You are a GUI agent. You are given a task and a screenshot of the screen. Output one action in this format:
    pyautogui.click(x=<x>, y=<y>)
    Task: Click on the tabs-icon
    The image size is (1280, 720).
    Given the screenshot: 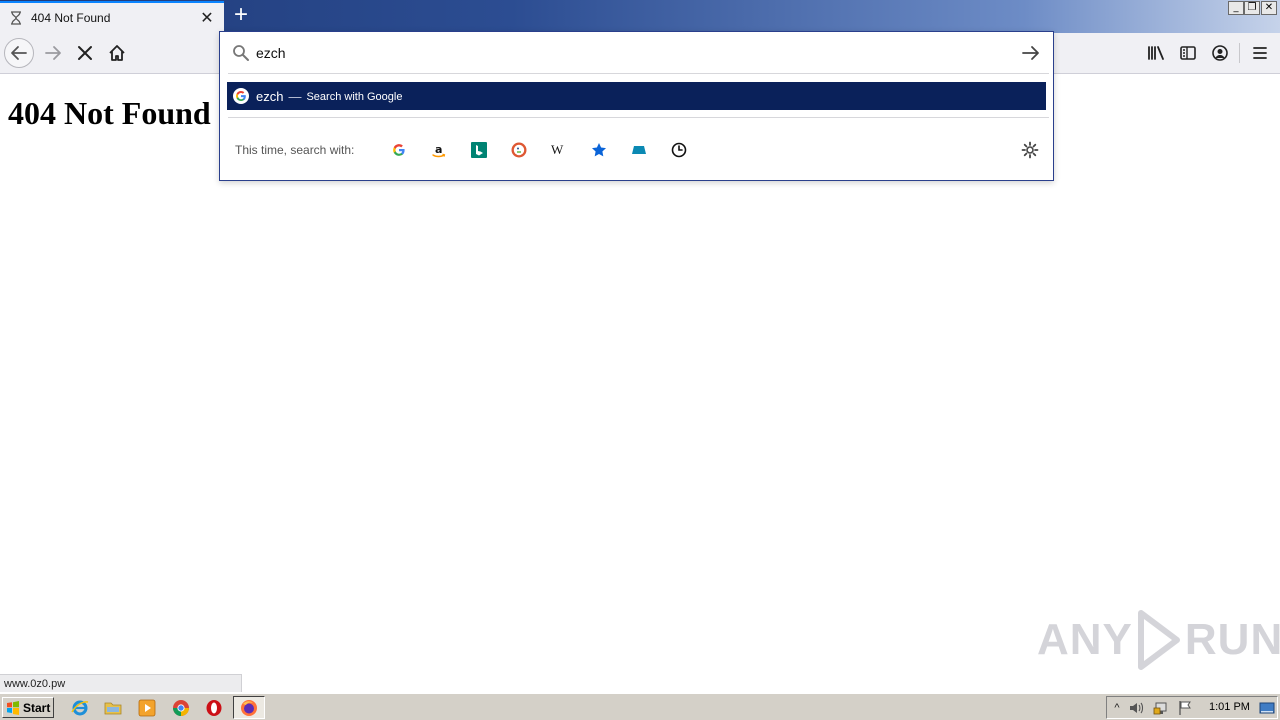 What is the action you would take?
    pyautogui.click(x=639, y=150)
    